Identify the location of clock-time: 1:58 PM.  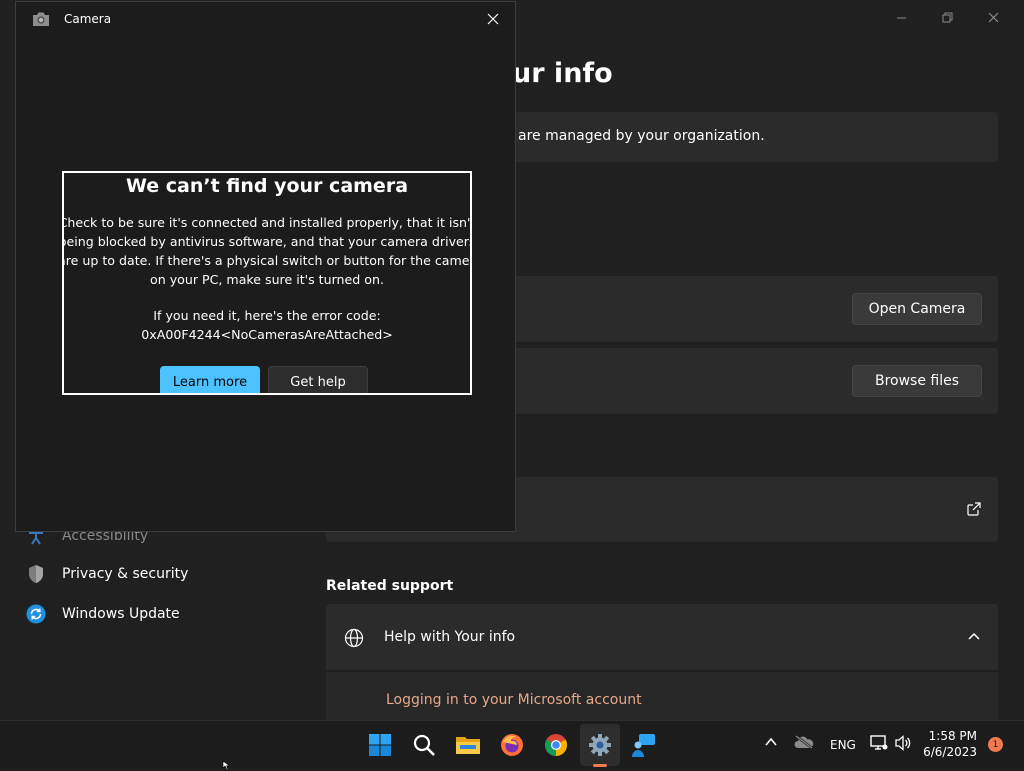
(952, 736).